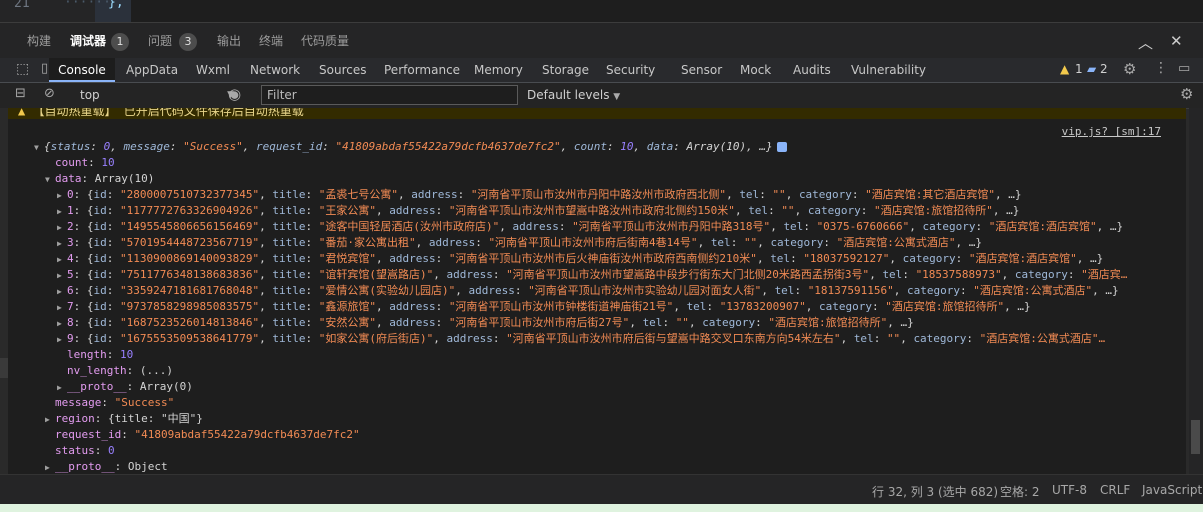 The height and width of the screenshot is (512, 1203). I want to click on tab-sources: Sources, so click(342, 70).